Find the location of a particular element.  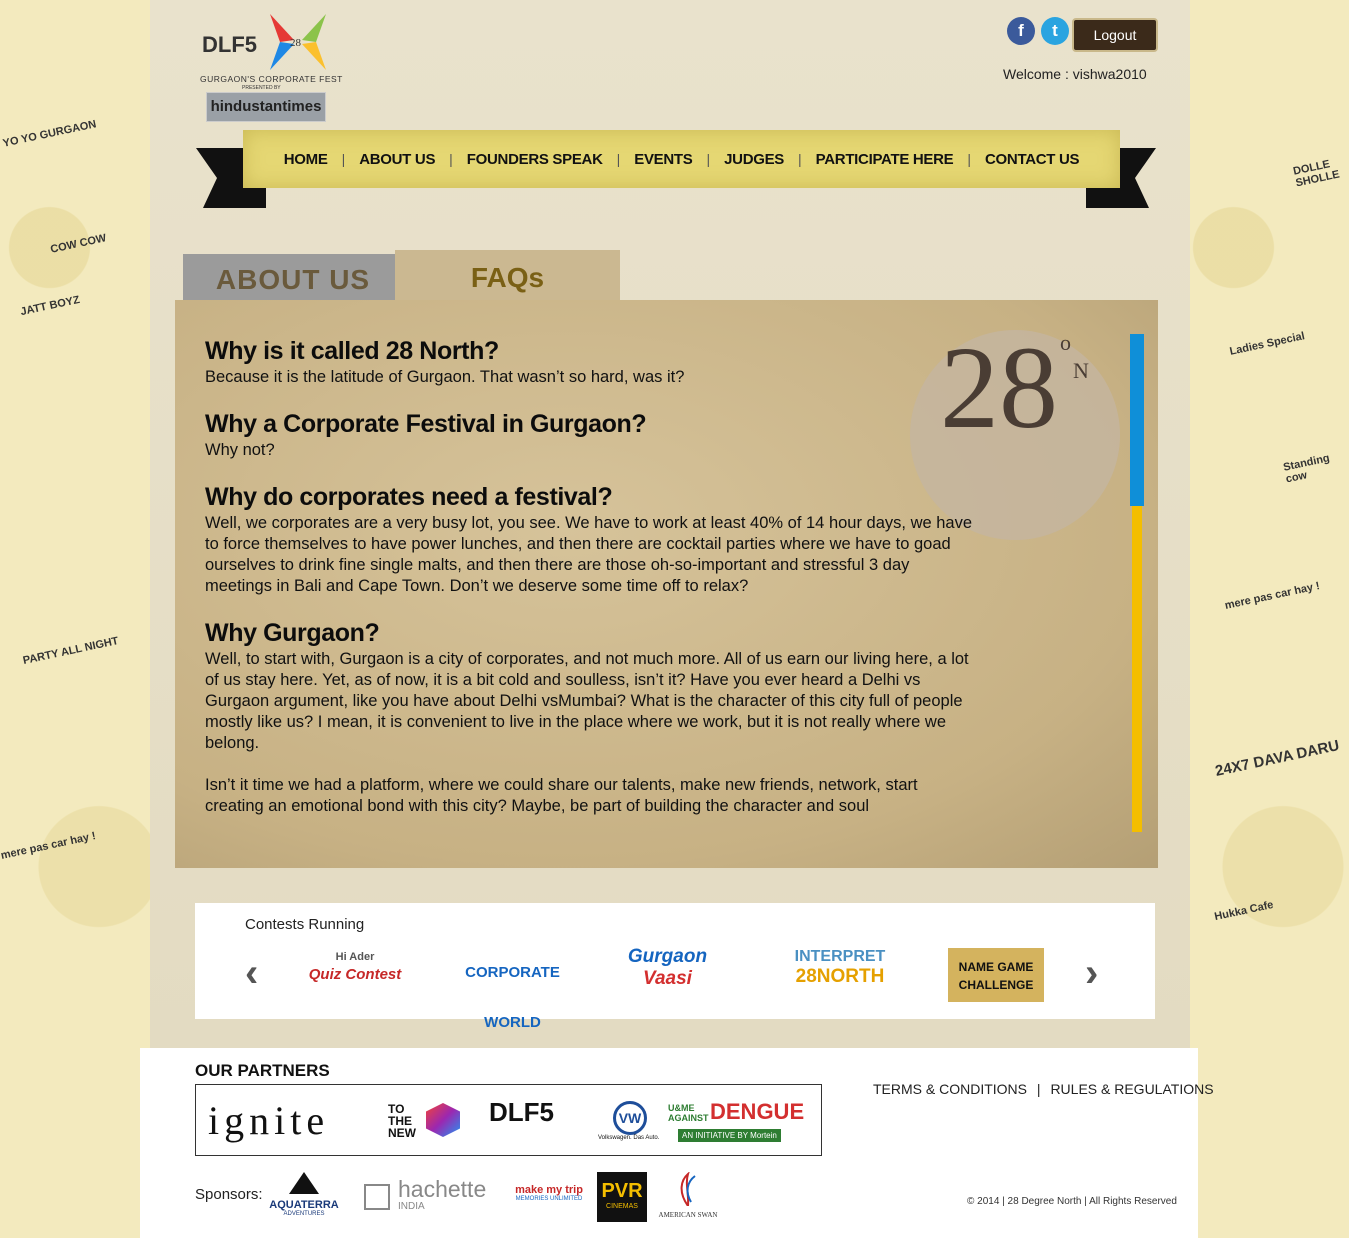

contests-label: Contests Running is located at coordinates (305, 924).